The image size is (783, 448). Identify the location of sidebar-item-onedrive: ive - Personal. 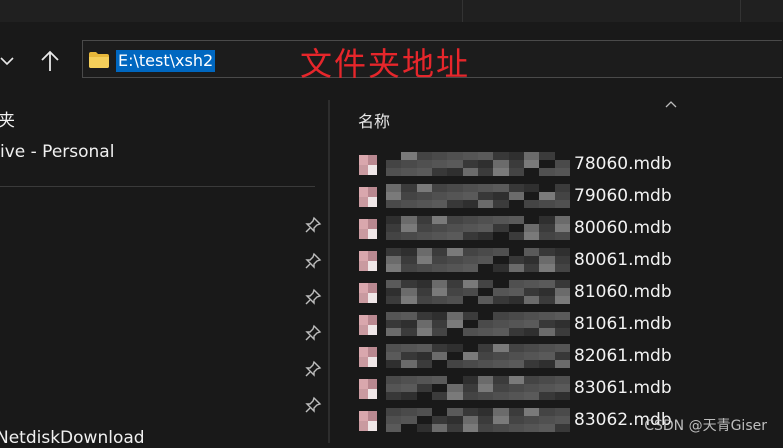
(57, 152).